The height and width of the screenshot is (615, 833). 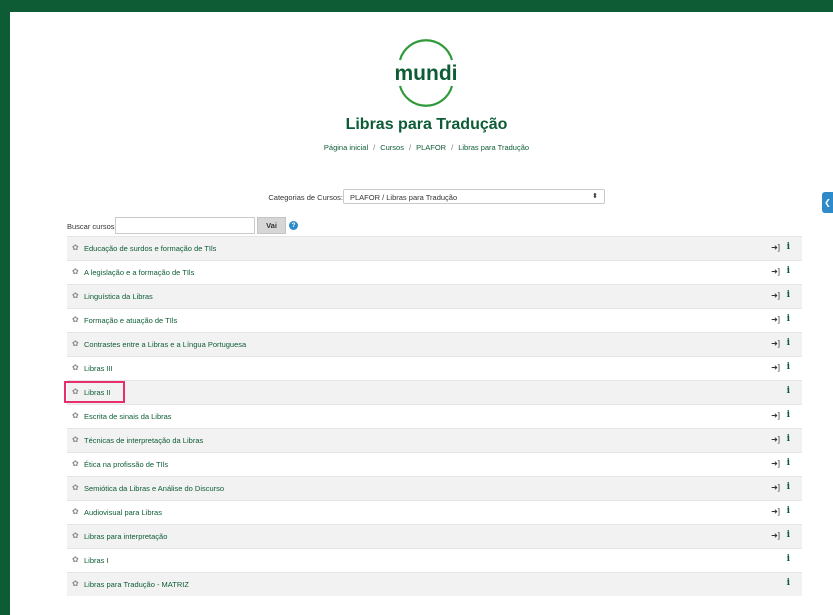 What do you see at coordinates (474, 196) in the screenshot?
I see `category-select: PLAFOR / Libras para Tradução ⬍` at bounding box center [474, 196].